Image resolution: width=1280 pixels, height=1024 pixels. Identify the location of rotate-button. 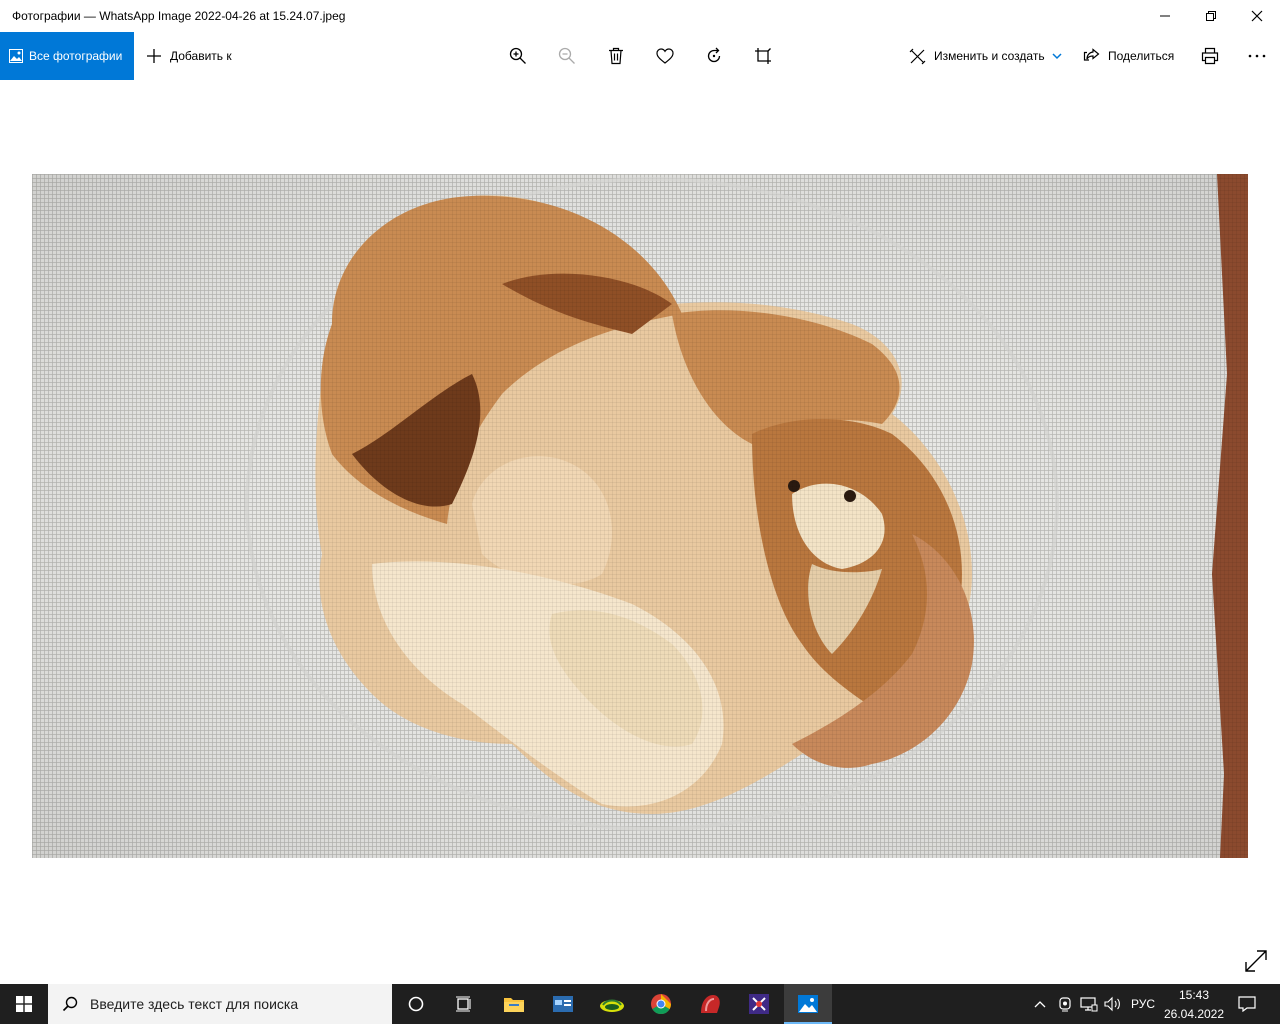
(714, 56).